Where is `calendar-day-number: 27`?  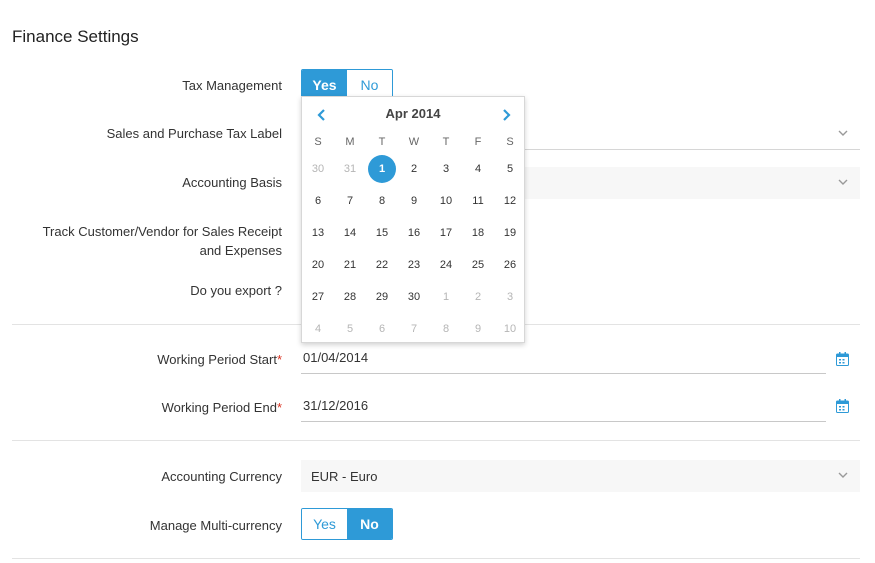
calendar-day-number: 27 is located at coordinates (318, 297).